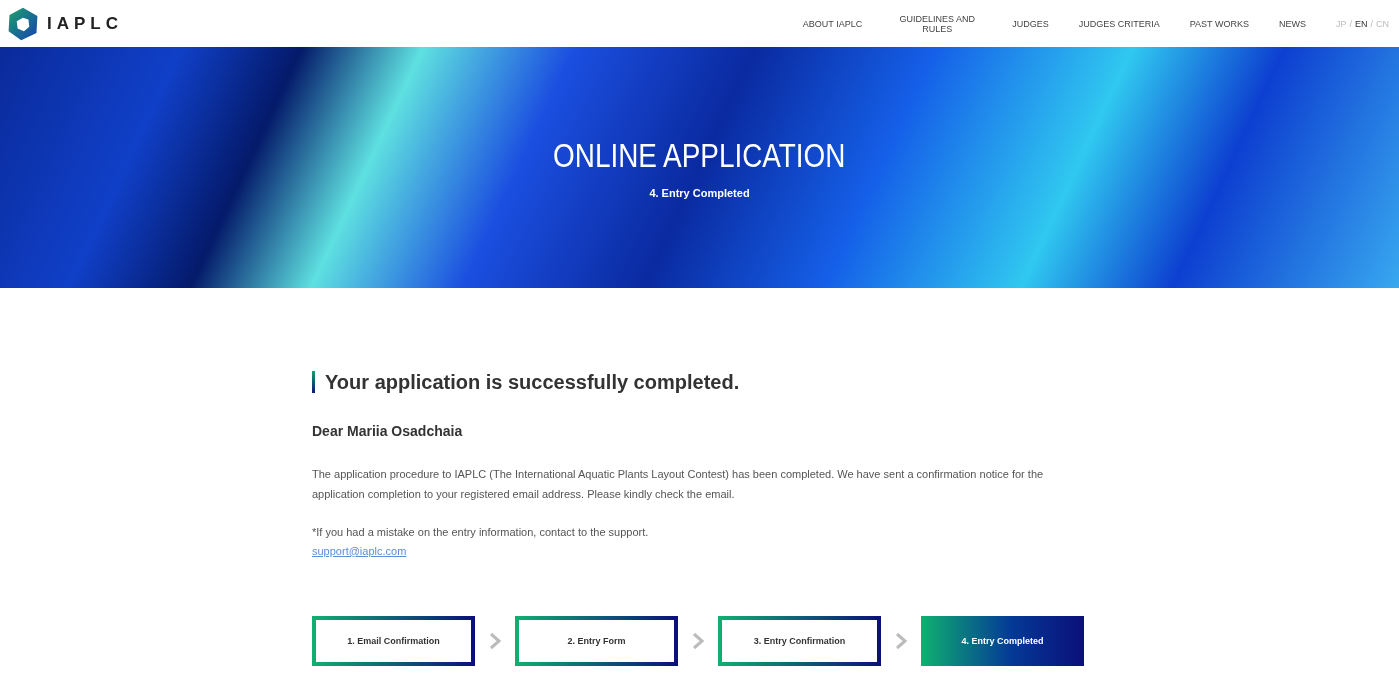 Image resolution: width=1399 pixels, height=697 pixels. I want to click on language-link: EN, so click(1361, 23).